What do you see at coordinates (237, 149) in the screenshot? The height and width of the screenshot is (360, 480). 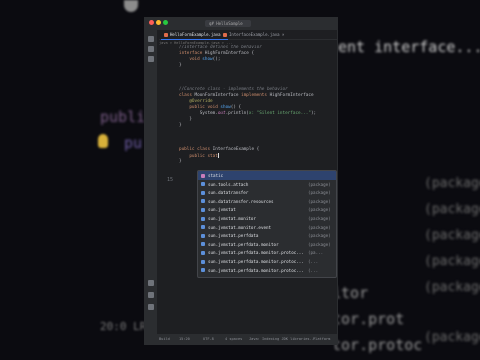 I see `code-token: InterfaceExample {` at bounding box center [237, 149].